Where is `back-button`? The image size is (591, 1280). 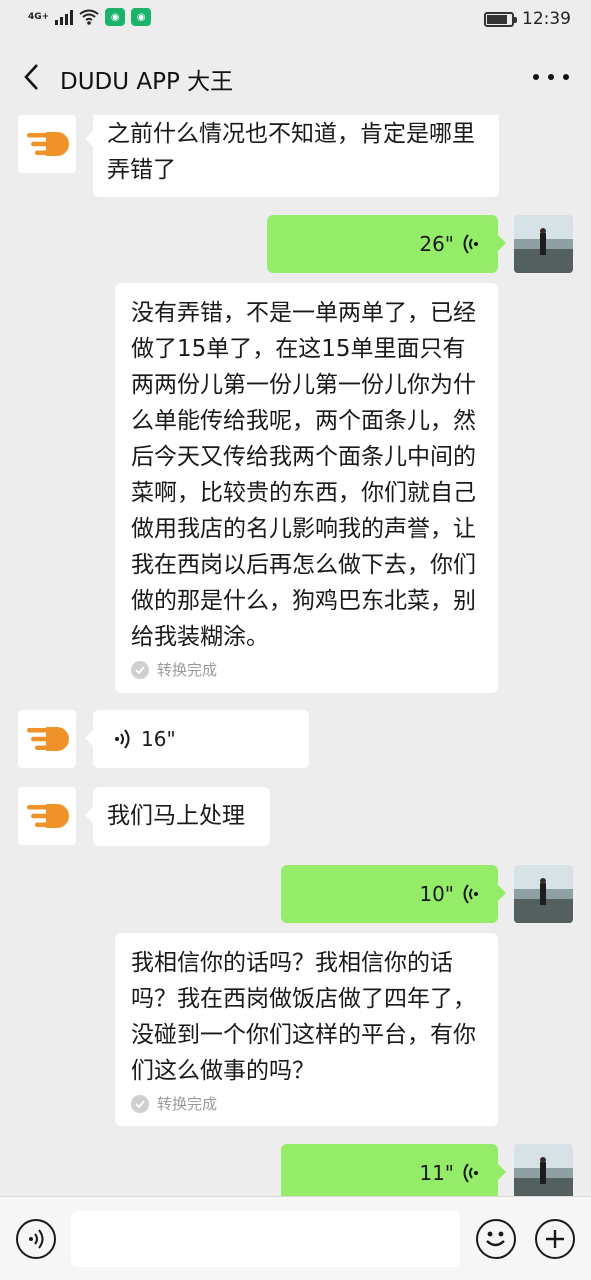 back-button is located at coordinates (31, 77).